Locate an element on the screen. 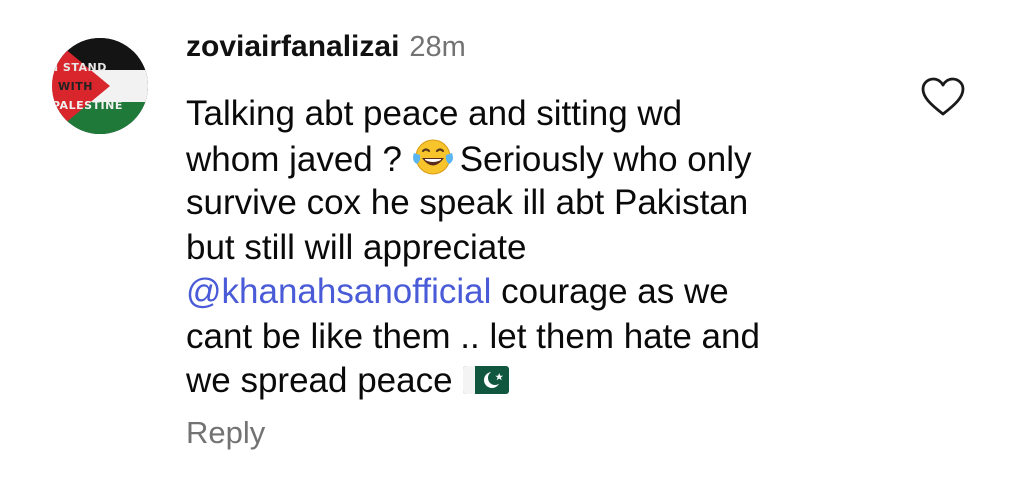  face-with-tears-of-joy-icon is located at coordinates (432, 156).